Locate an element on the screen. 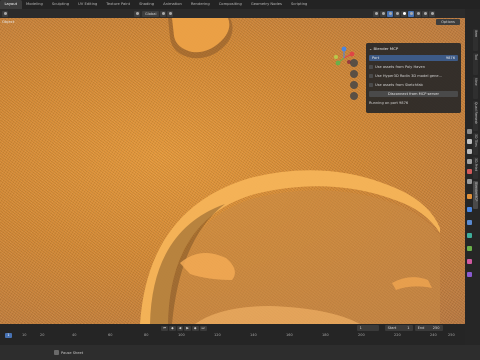 The height and width of the screenshot is (360, 480). port-label: Port is located at coordinates (376, 57).